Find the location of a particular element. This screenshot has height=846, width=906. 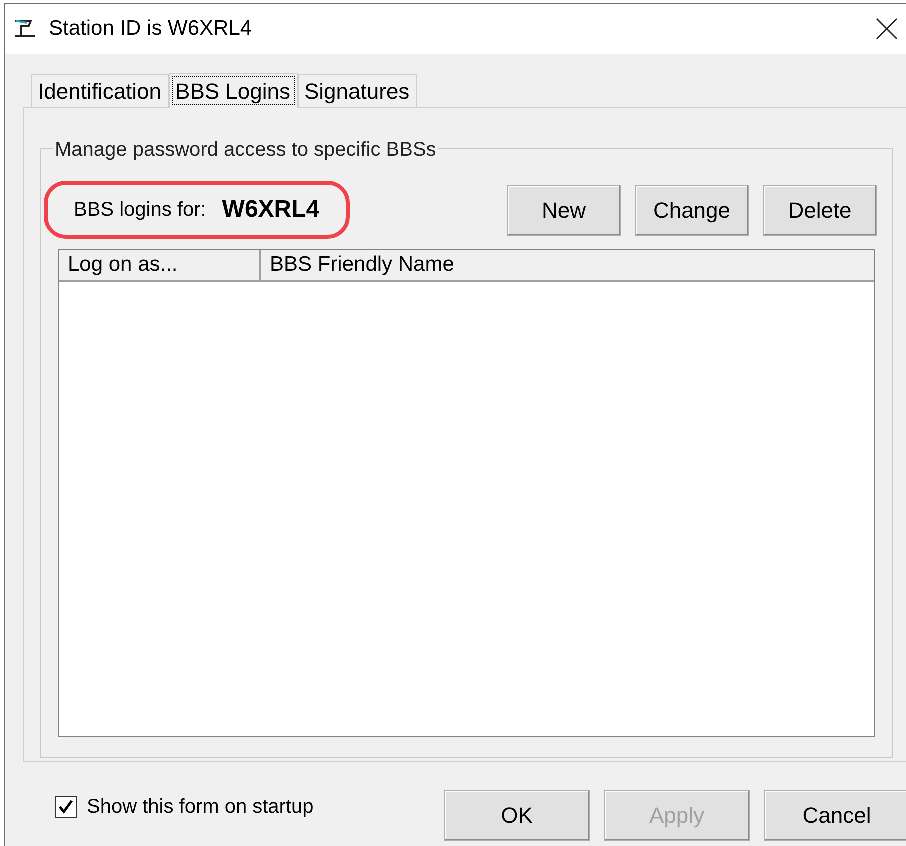

logins-label: BBS logins for: is located at coordinates (140, 210).